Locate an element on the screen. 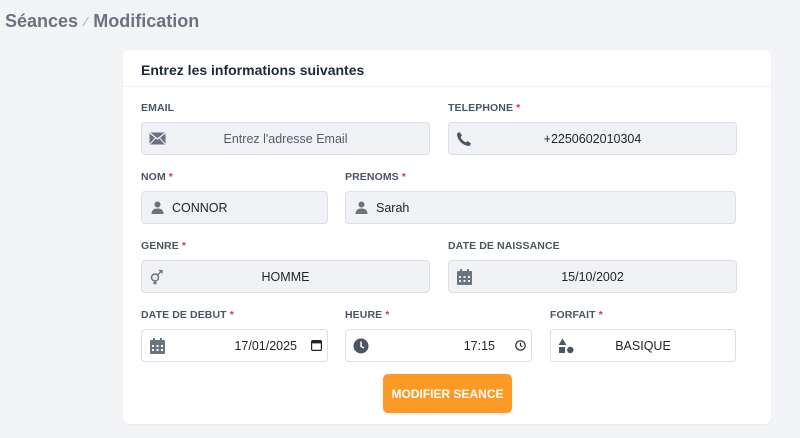  date-naissance-label: DATE DE NAISSANCE is located at coordinates (504, 246).